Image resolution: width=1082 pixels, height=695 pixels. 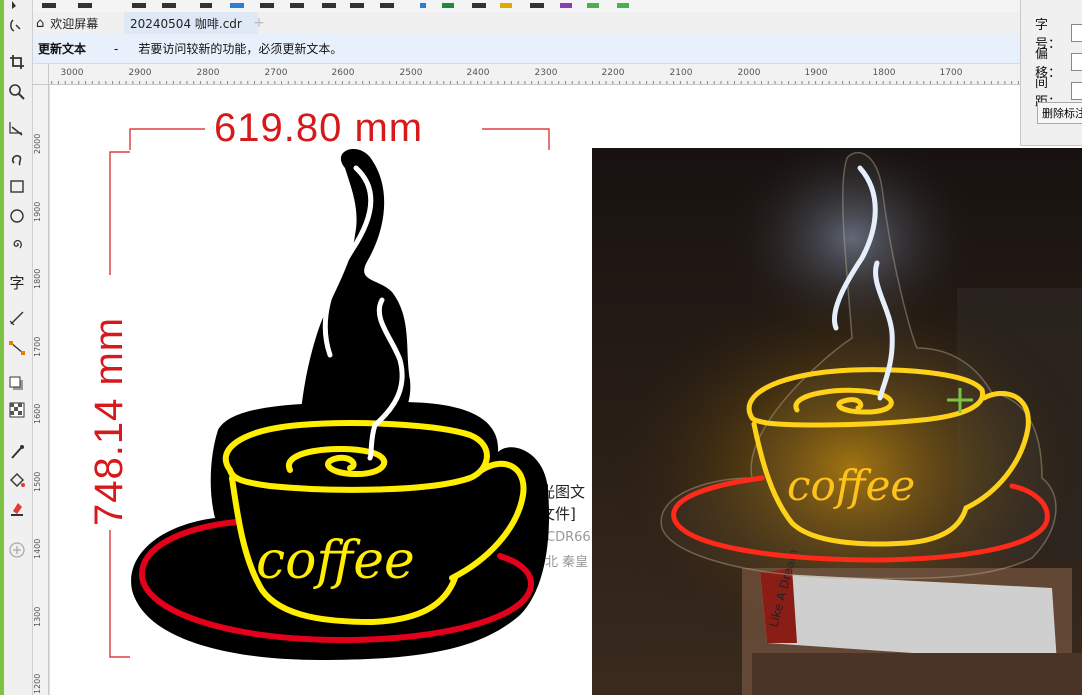 I want to click on hruler-label: 2400, so click(x=478, y=73).